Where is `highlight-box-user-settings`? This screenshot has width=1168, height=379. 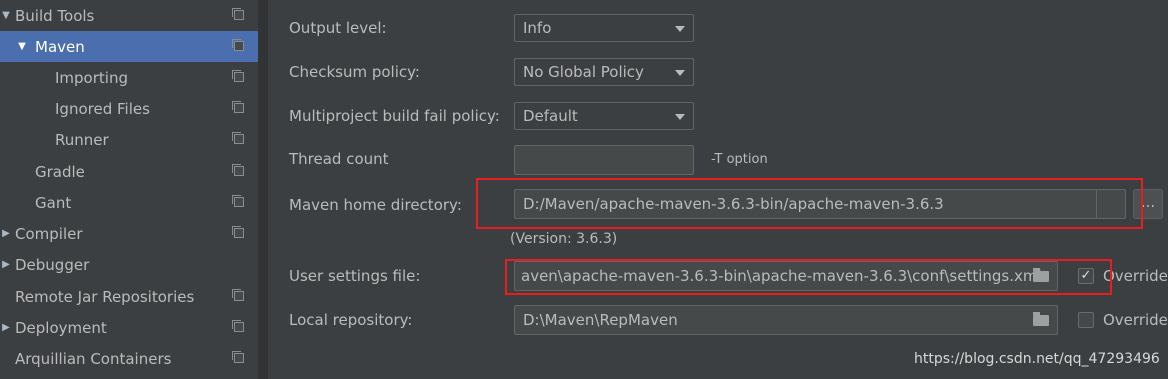
highlight-box-user-settings is located at coordinates (808, 277).